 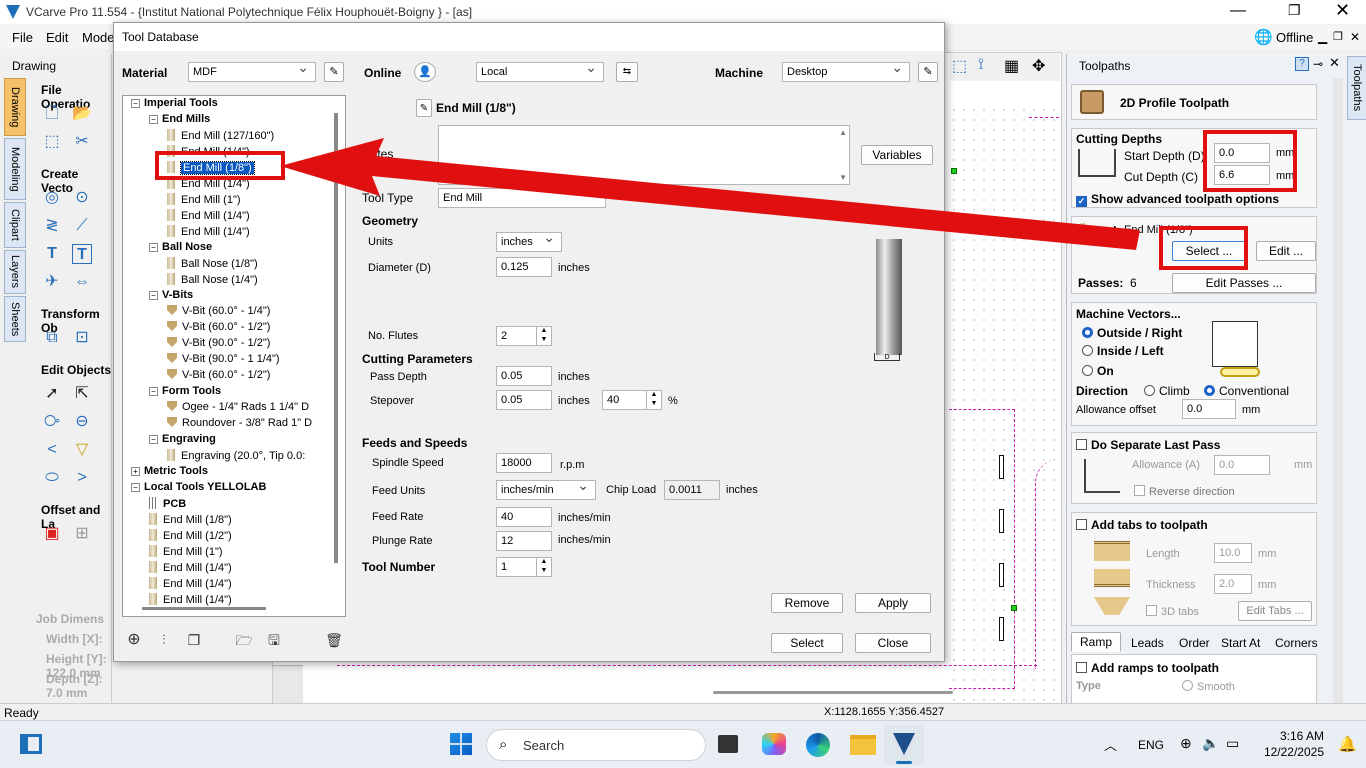 I want to click on minimize-icon: —, so click(x=1238, y=11).